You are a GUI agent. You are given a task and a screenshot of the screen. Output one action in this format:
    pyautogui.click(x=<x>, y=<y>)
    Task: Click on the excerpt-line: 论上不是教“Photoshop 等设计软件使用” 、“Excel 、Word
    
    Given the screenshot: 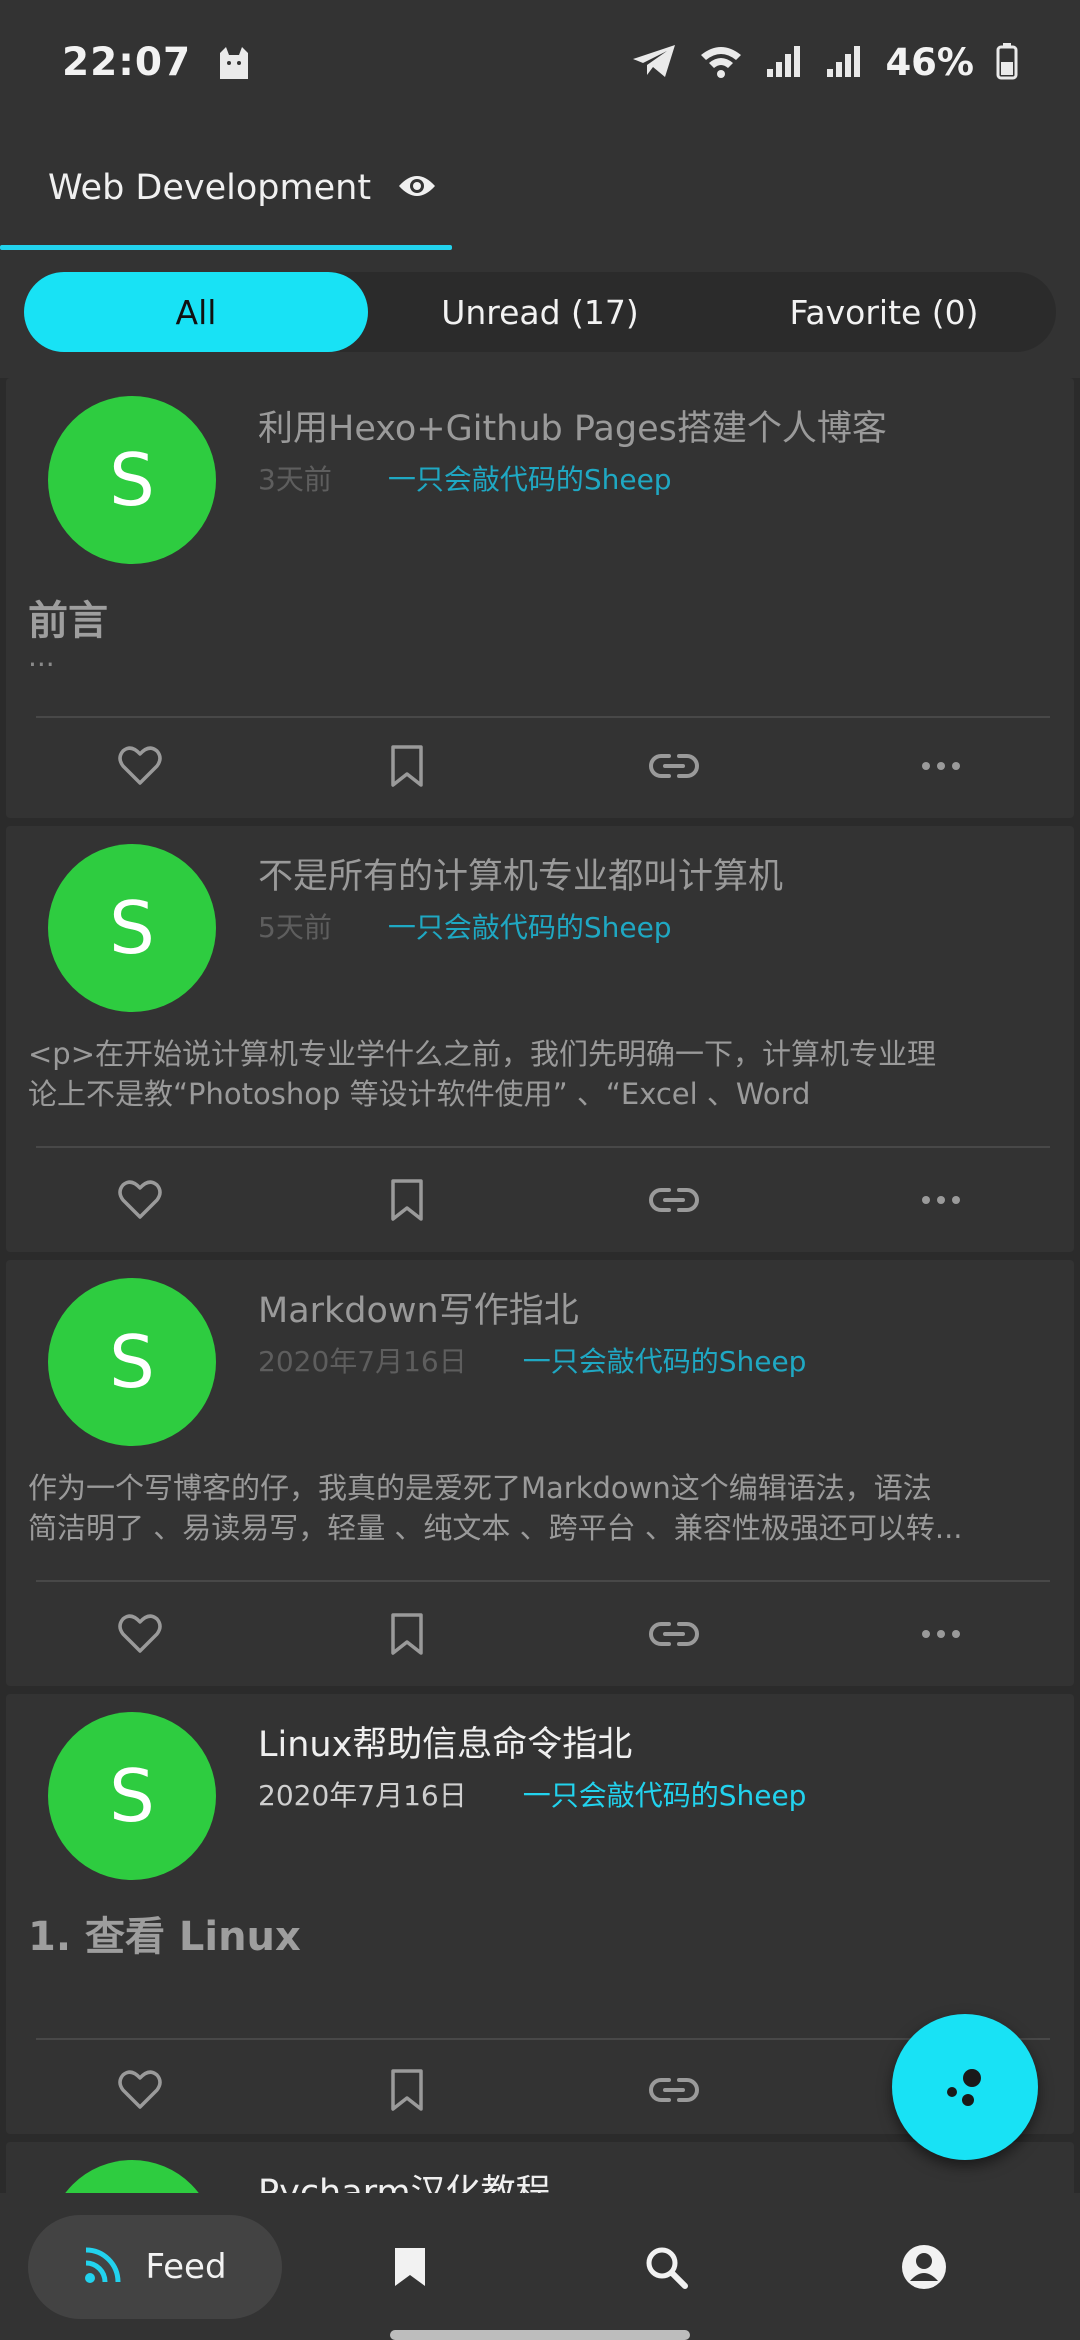 What is the action you would take?
    pyautogui.click(x=419, y=1094)
    